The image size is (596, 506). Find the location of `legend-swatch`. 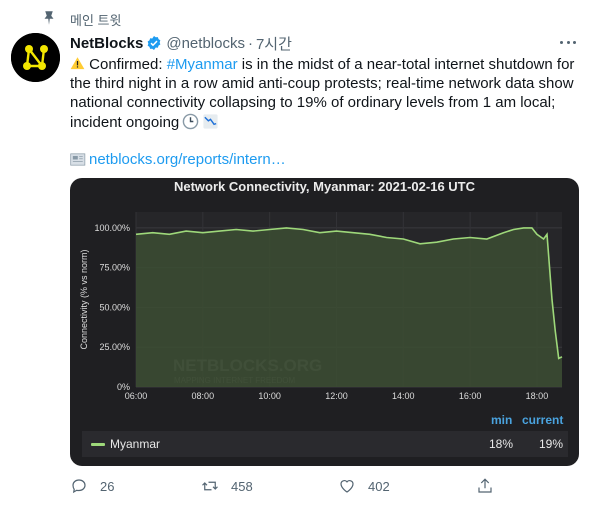

legend-swatch is located at coordinates (98, 444).